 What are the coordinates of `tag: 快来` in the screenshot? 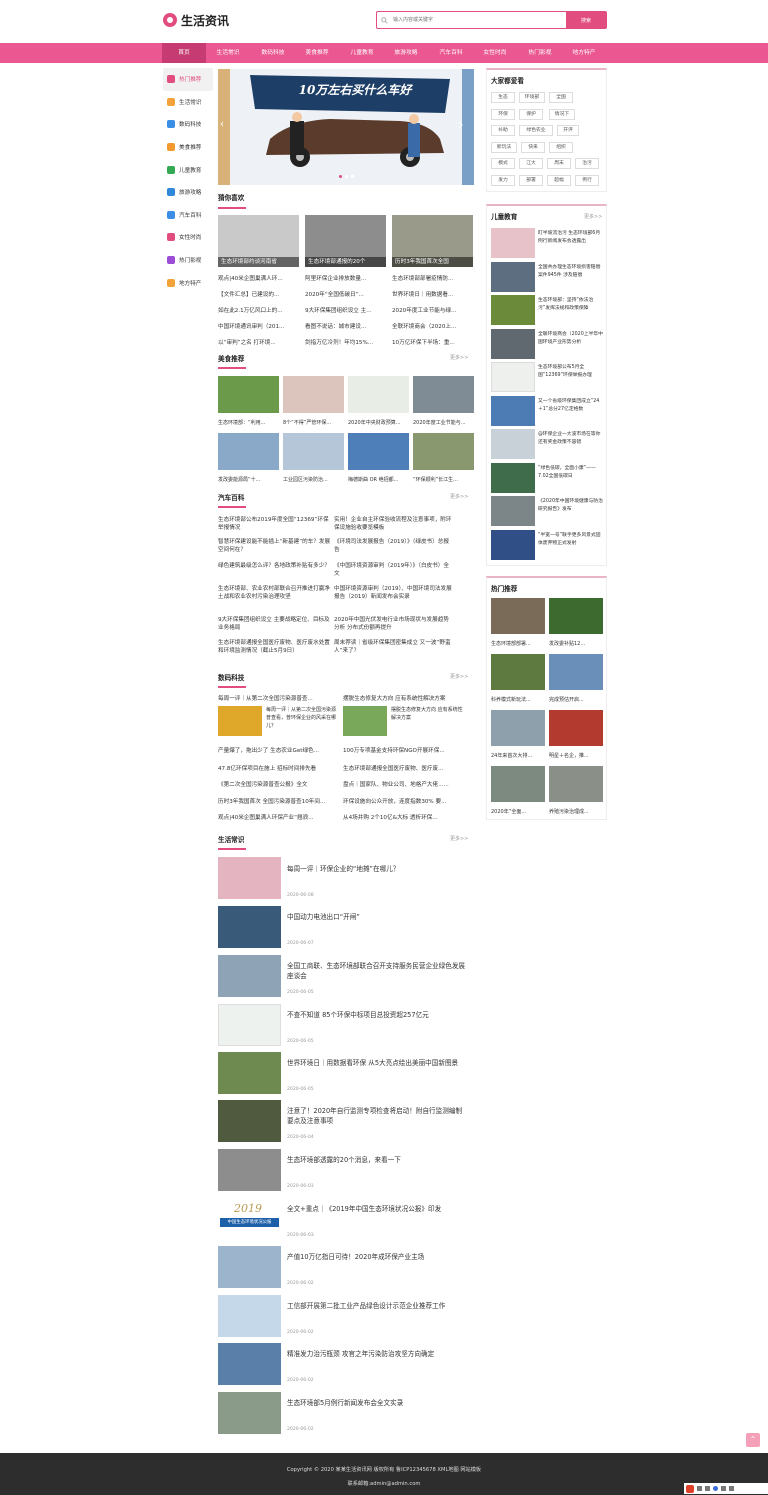 It's located at (533, 147).